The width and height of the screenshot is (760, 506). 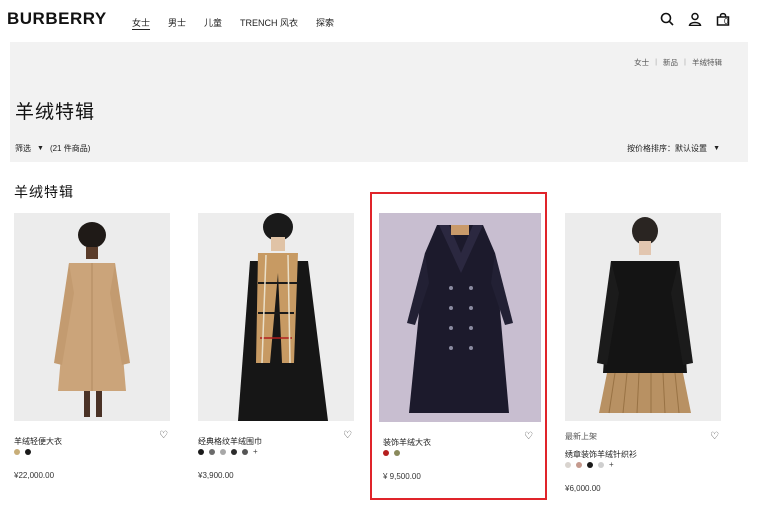 What do you see at coordinates (141, 22) in the screenshot?
I see `nav-women: 女士` at bounding box center [141, 22].